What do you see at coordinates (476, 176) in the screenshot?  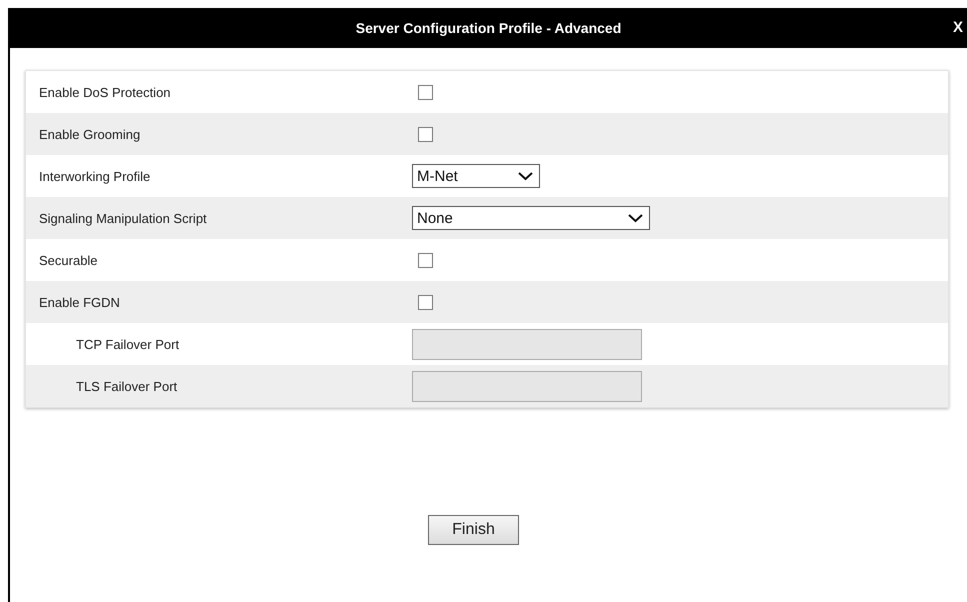 I see `dropdown: M-Net` at bounding box center [476, 176].